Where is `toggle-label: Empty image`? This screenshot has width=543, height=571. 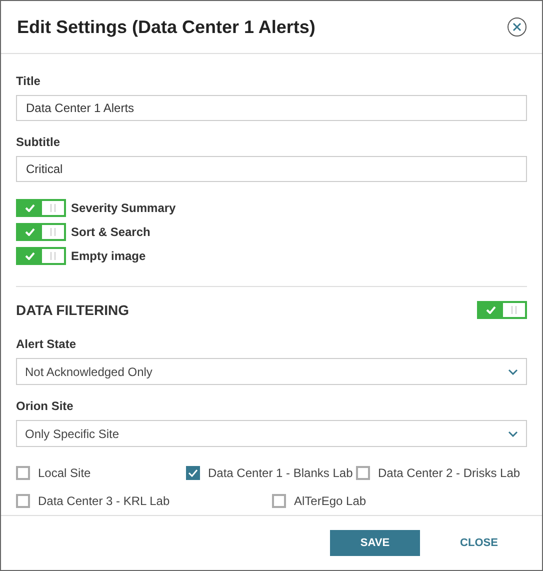 toggle-label: Empty image is located at coordinates (108, 256).